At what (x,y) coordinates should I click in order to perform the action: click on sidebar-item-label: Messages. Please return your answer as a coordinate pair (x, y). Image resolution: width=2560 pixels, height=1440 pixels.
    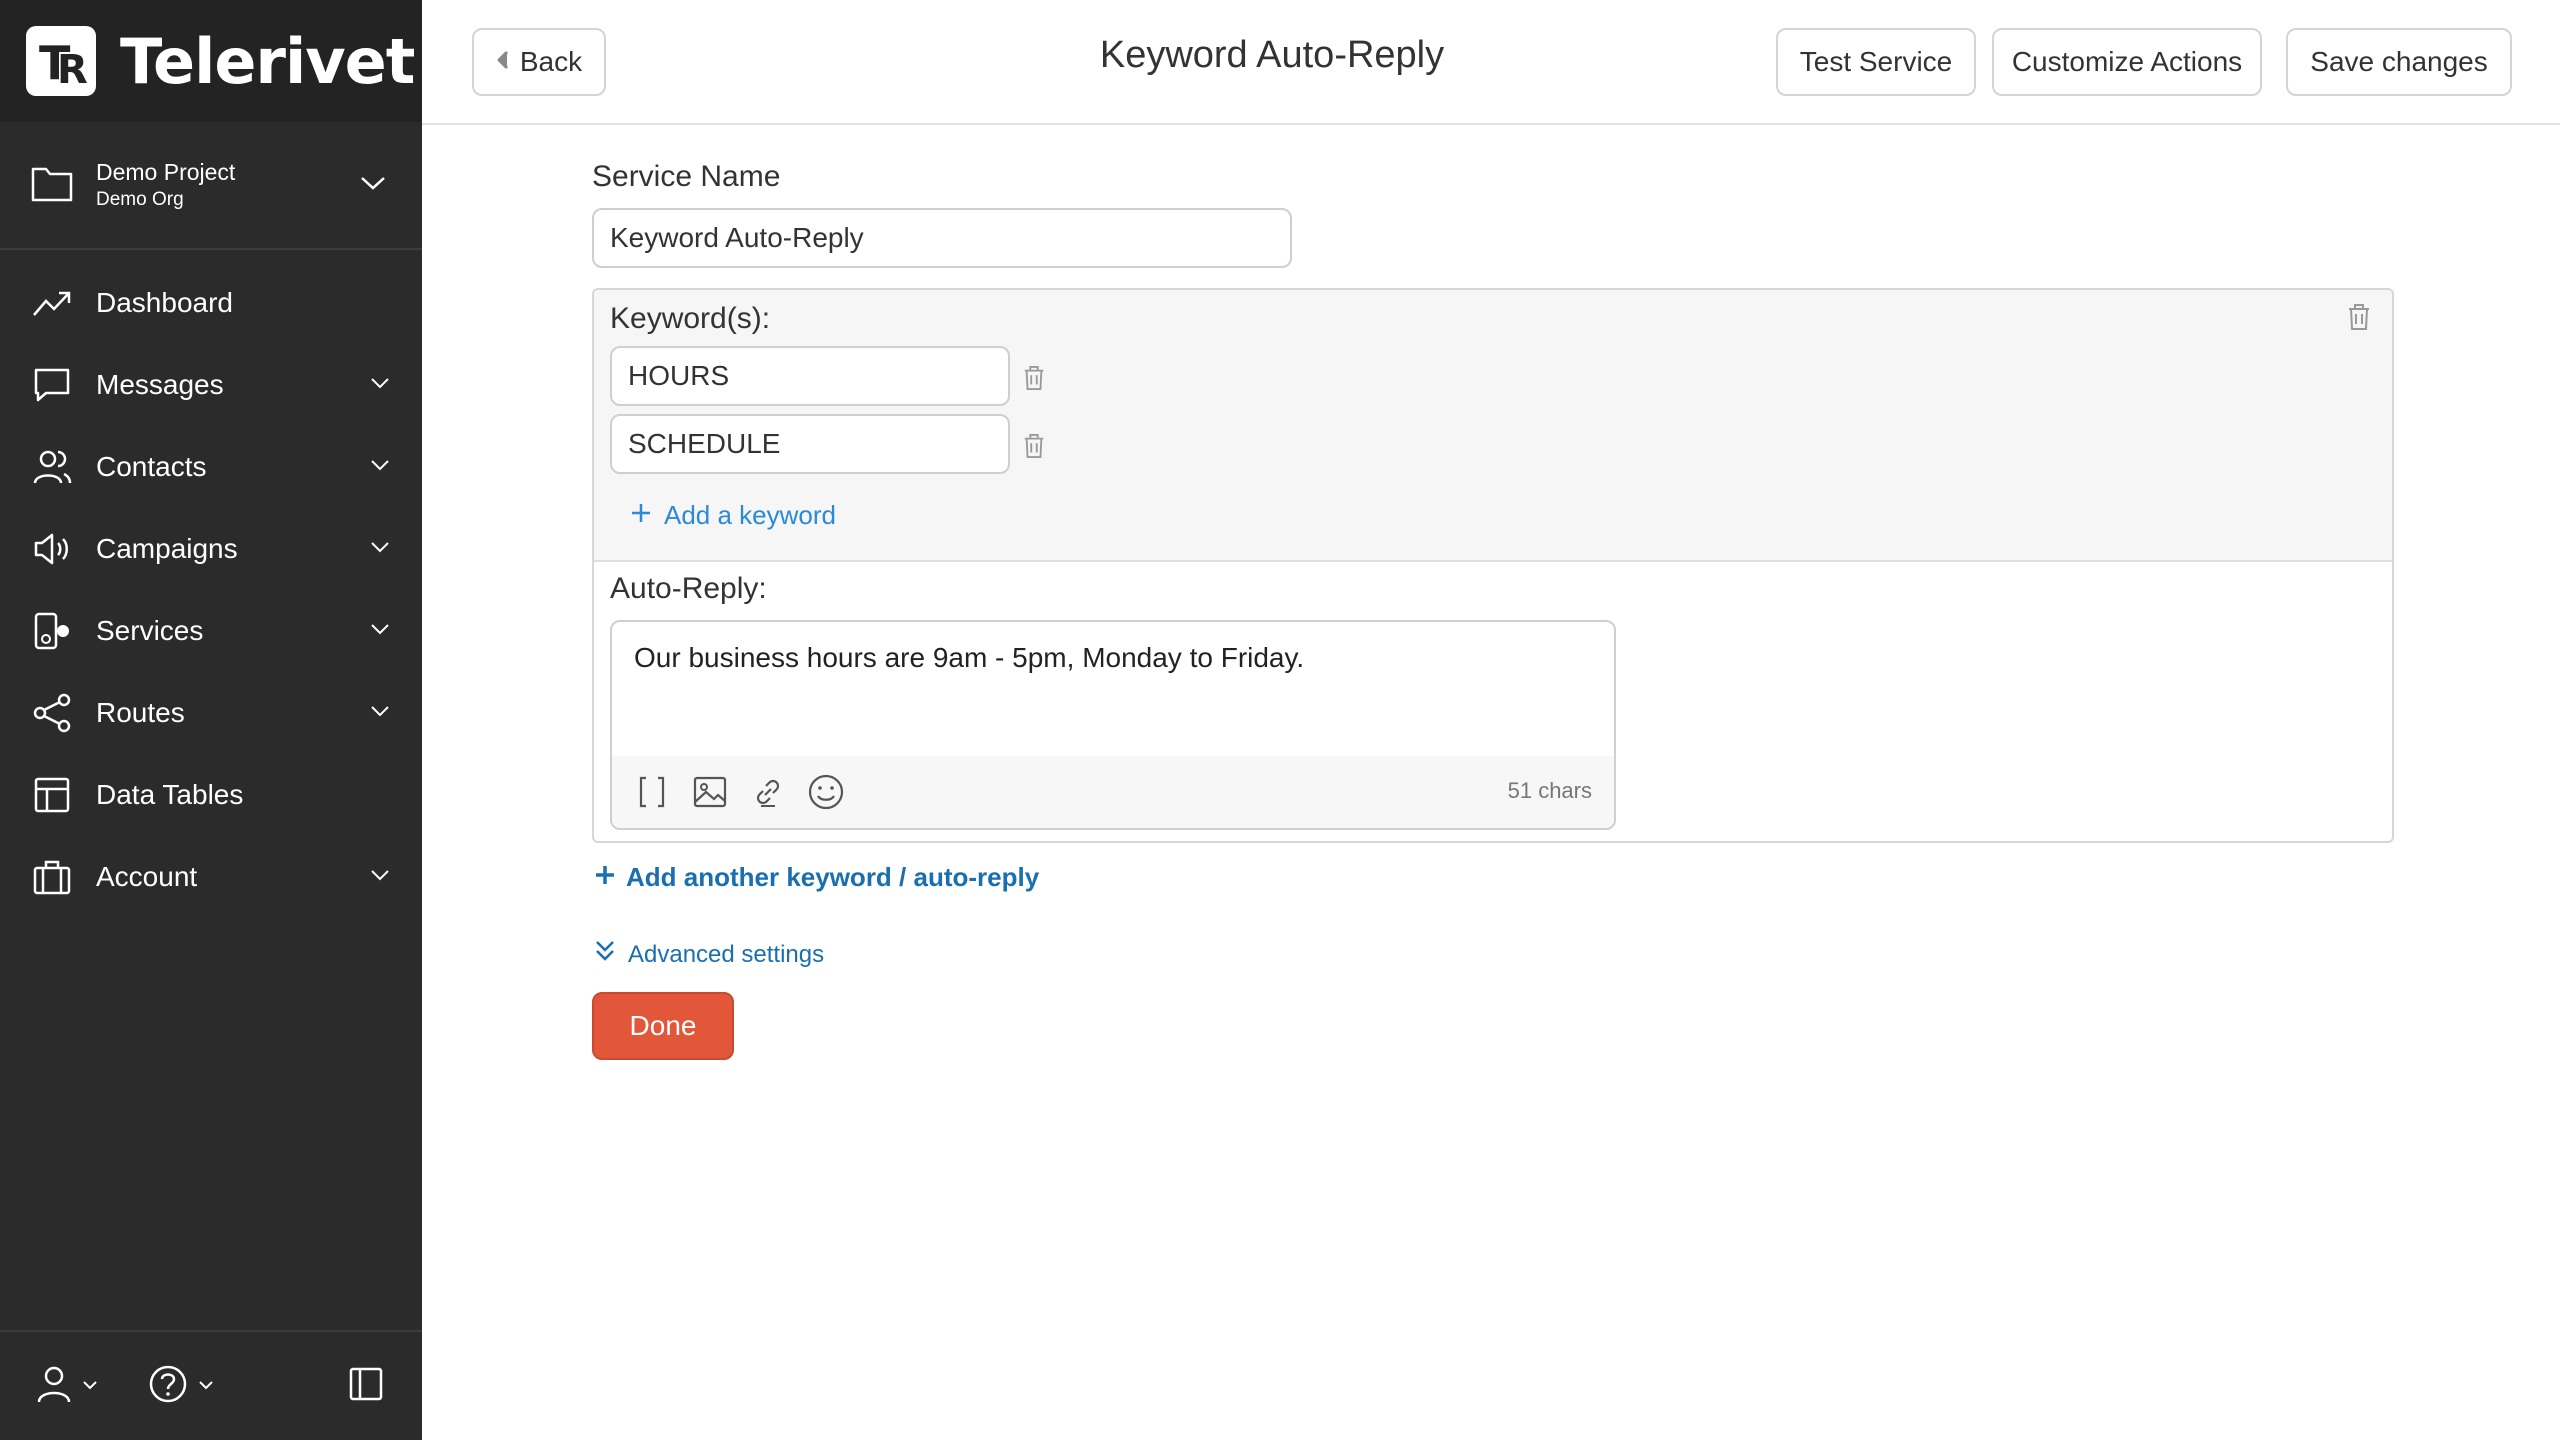
    Looking at the image, I should click on (160, 384).